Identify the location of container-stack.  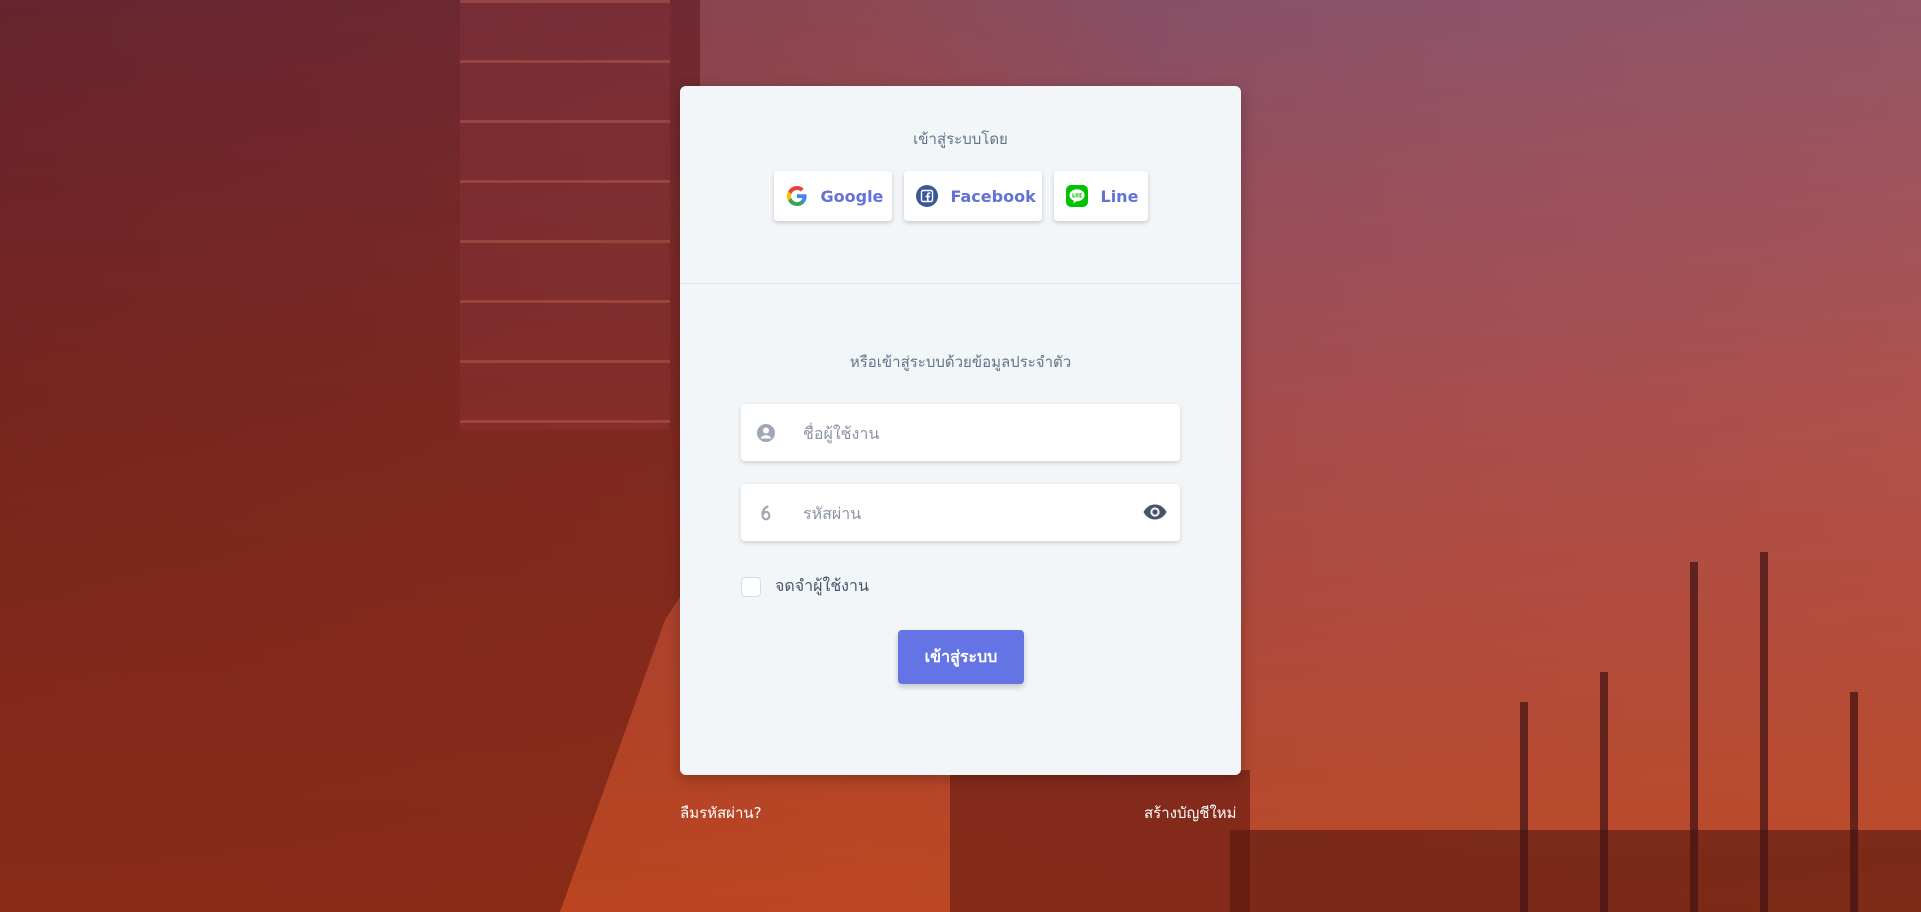
(565, 215).